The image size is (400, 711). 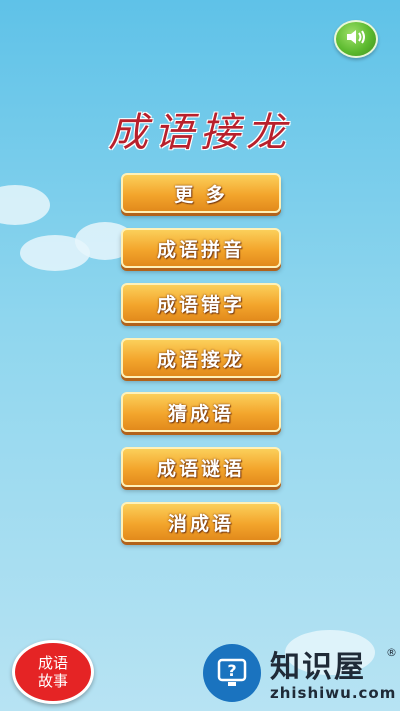 I want to click on watermark-name: 知识屋, so click(x=318, y=667).